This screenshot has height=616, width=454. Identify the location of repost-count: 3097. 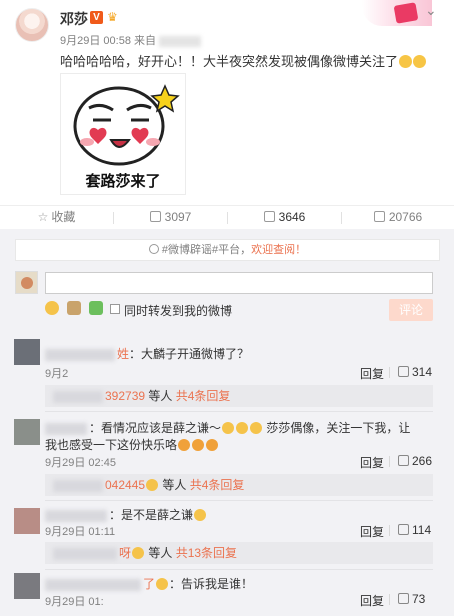
(178, 217).